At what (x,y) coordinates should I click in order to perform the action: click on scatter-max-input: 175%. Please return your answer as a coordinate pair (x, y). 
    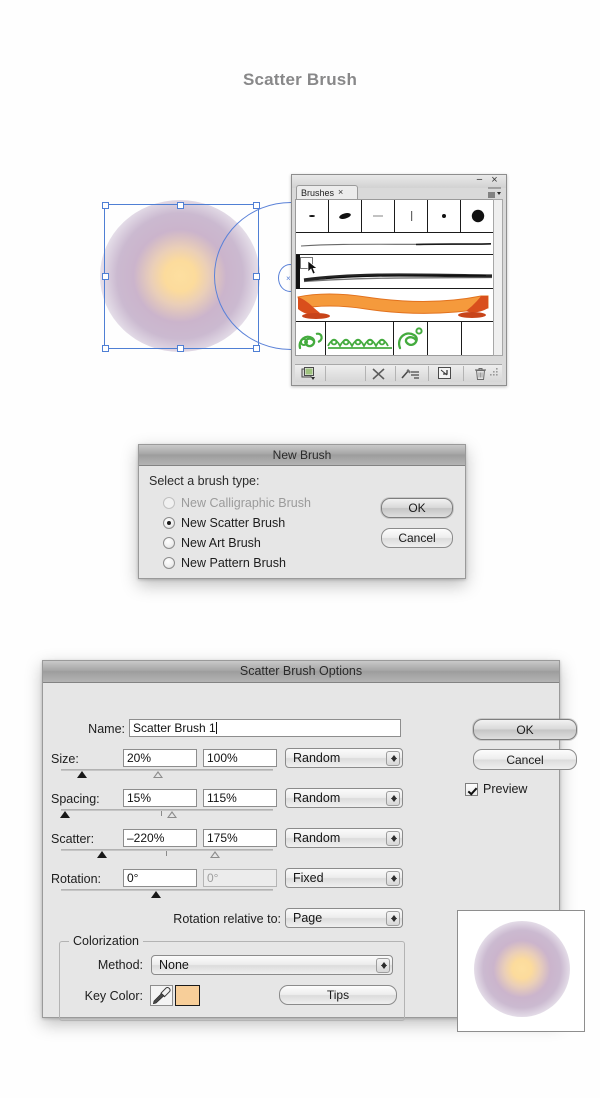
    Looking at the image, I should click on (240, 838).